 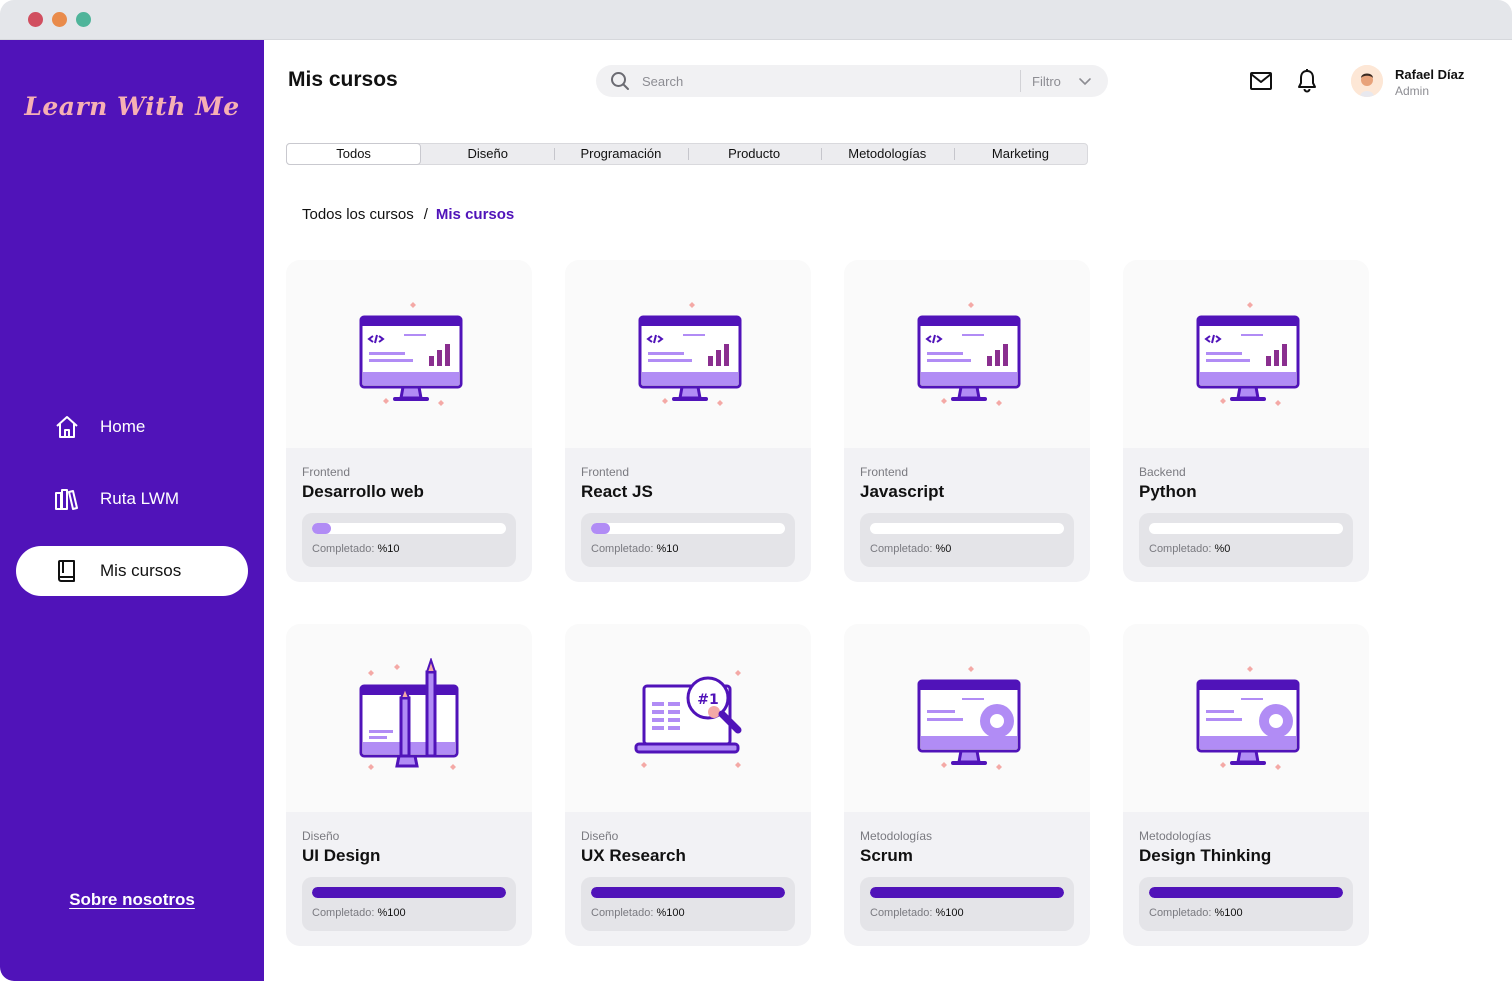 I want to click on search-icon, so click(x=620, y=81).